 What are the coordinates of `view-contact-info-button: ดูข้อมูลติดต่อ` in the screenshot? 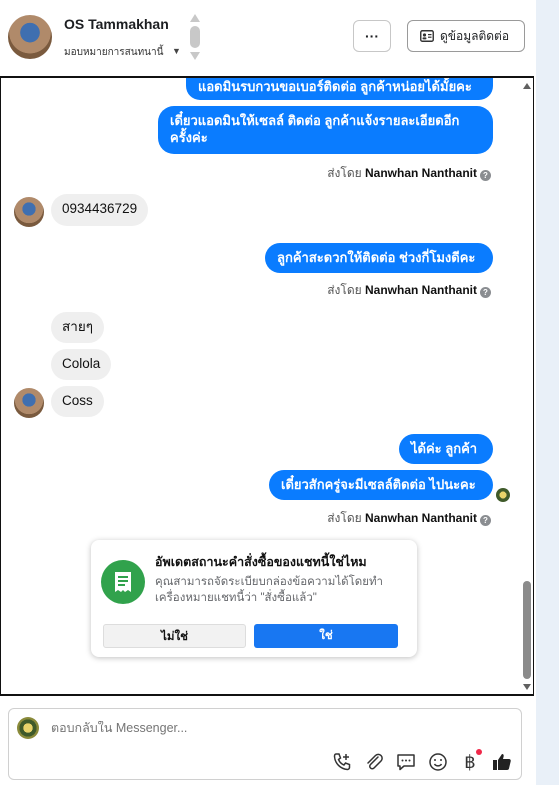 It's located at (466, 36).